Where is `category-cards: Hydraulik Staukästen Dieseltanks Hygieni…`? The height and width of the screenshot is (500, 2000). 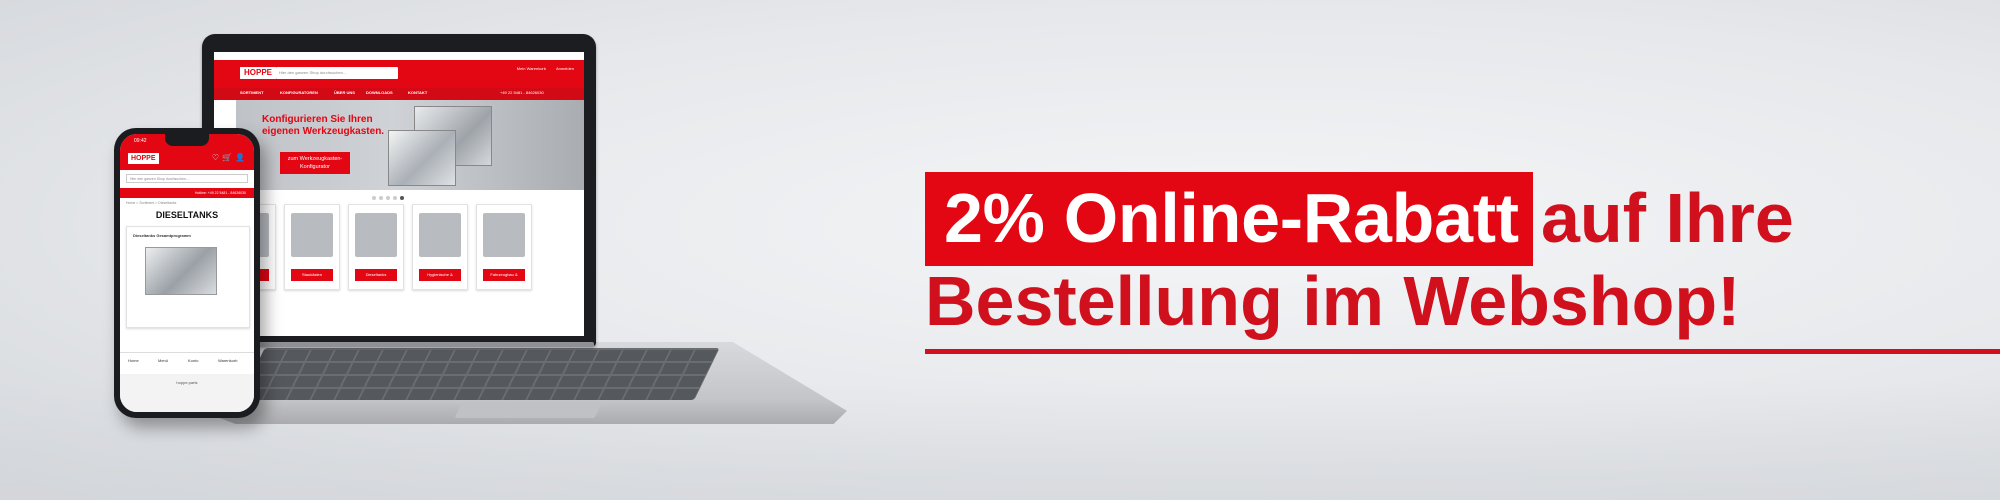 category-cards: Hydraulik Staukästen Dieseltanks Hygieni… is located at coordinates (399, 249).